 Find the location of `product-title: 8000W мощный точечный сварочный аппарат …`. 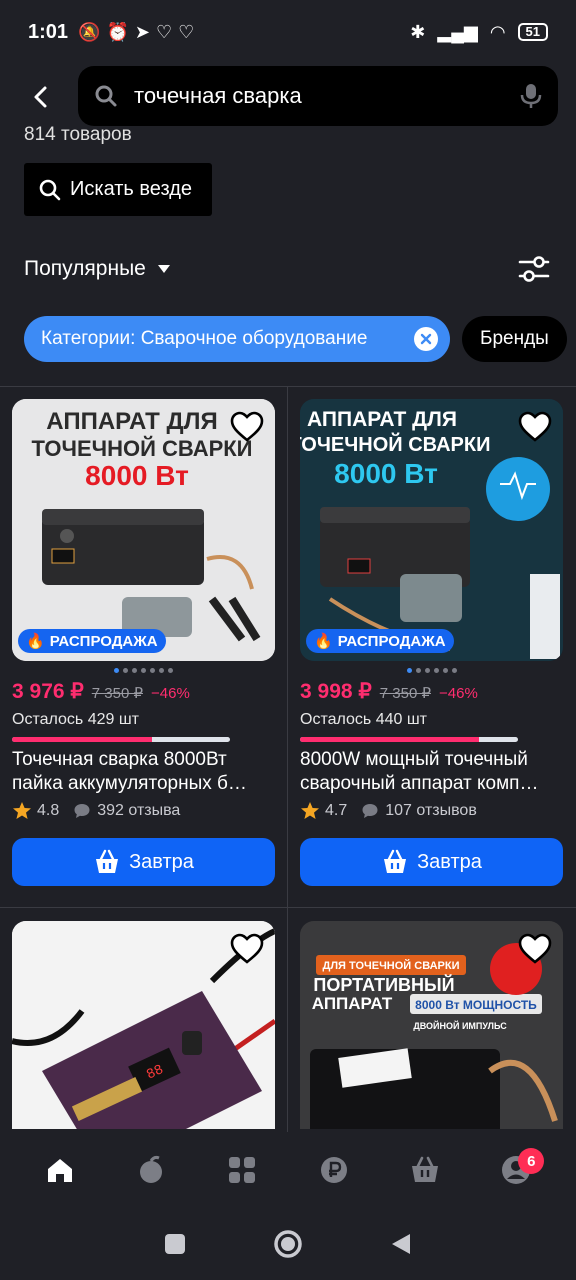

product-title: 8000W мощный точечный сварочный аппарат … is located at coordinates (431, 772).